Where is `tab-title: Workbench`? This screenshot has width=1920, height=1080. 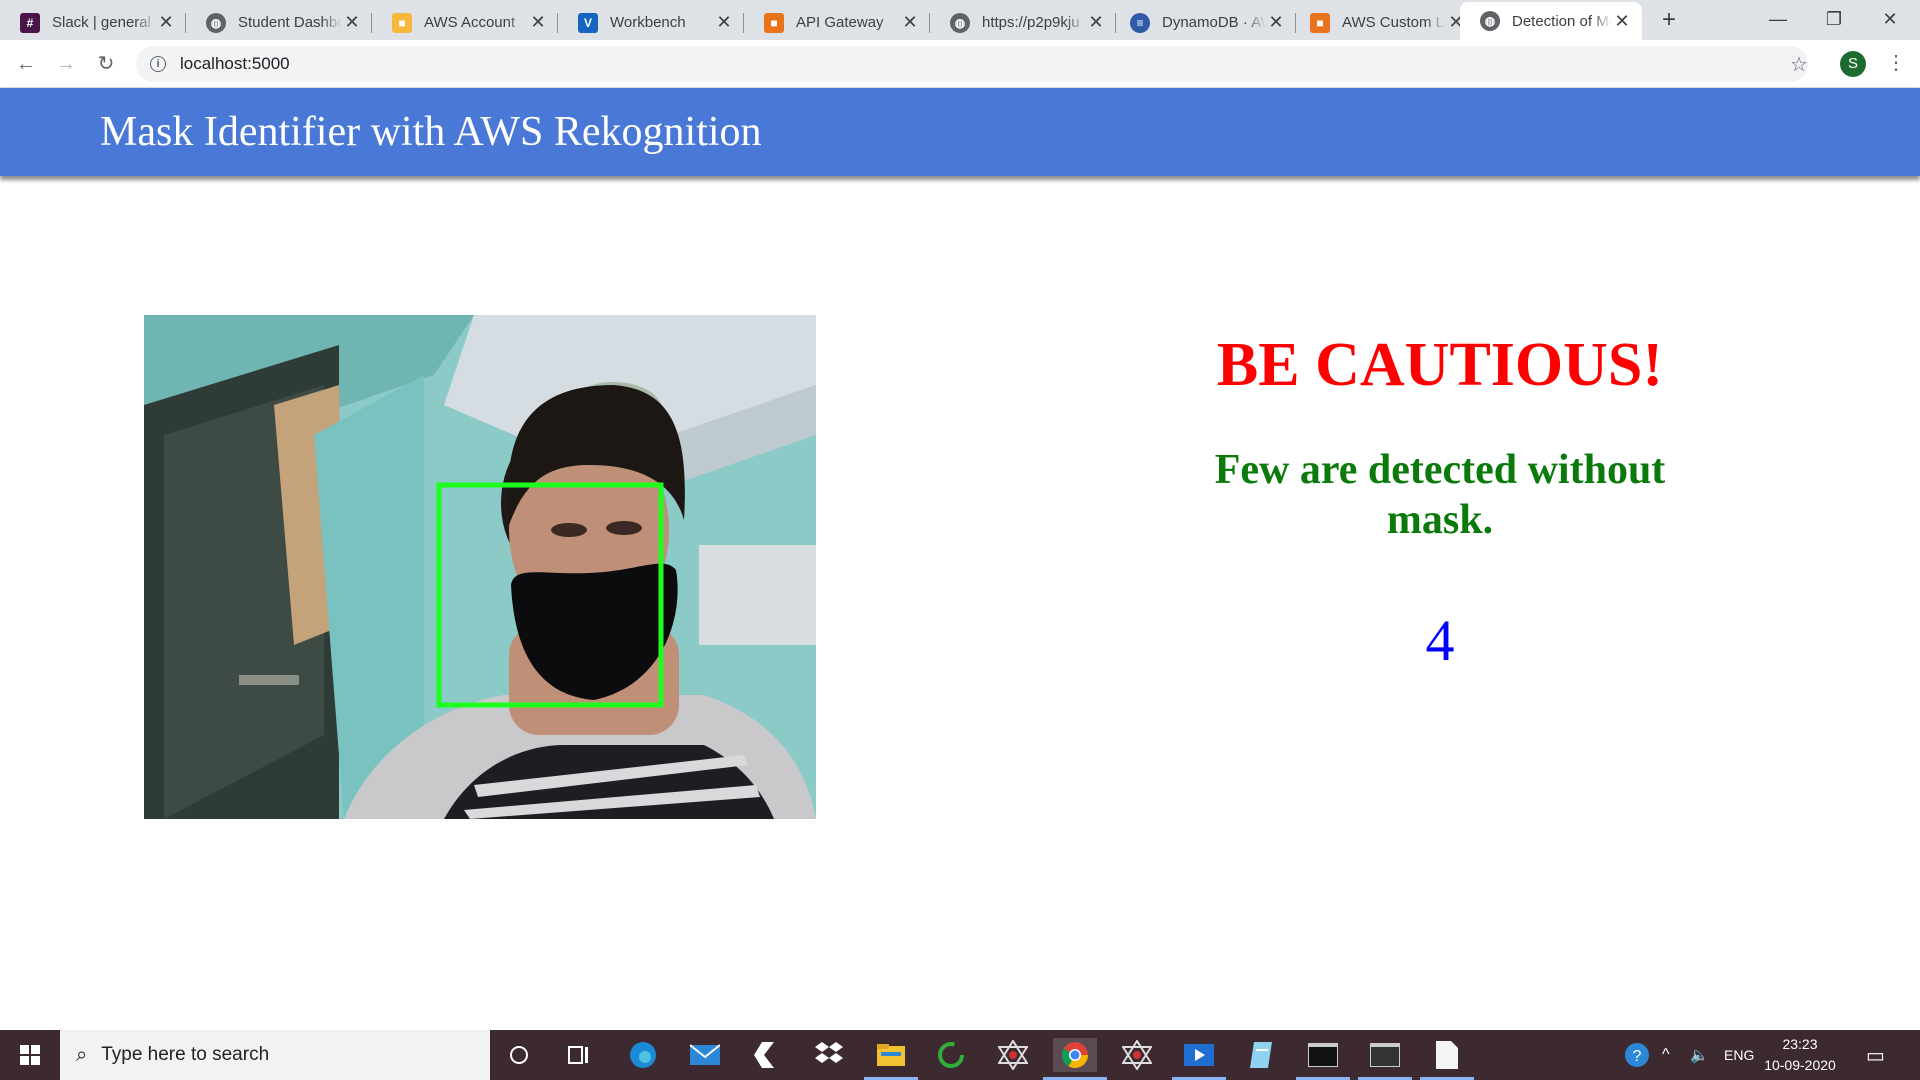 tab-title: Workbench is located at coordinates (648, 22).